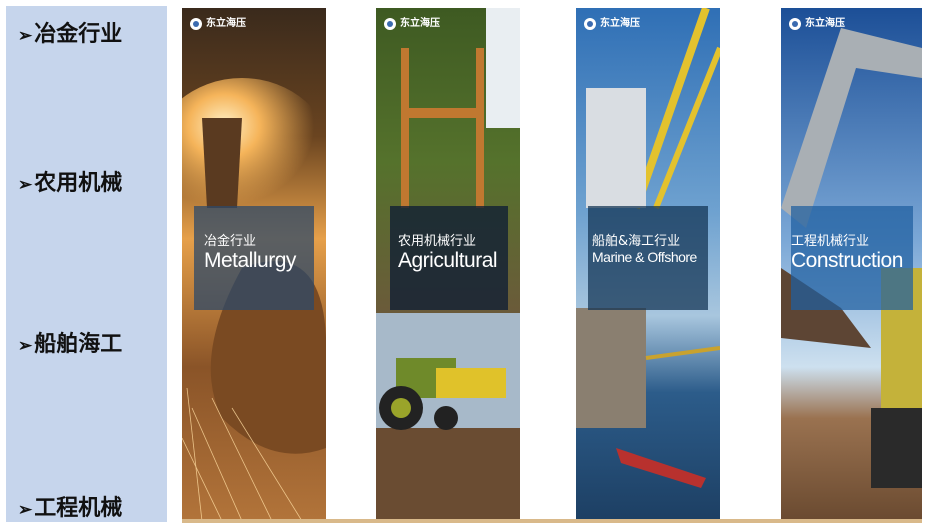 The height and width of the screenshot is (527, 927). I want to click on panel-label: 工程机械行业 Construction, so click(847, 251).